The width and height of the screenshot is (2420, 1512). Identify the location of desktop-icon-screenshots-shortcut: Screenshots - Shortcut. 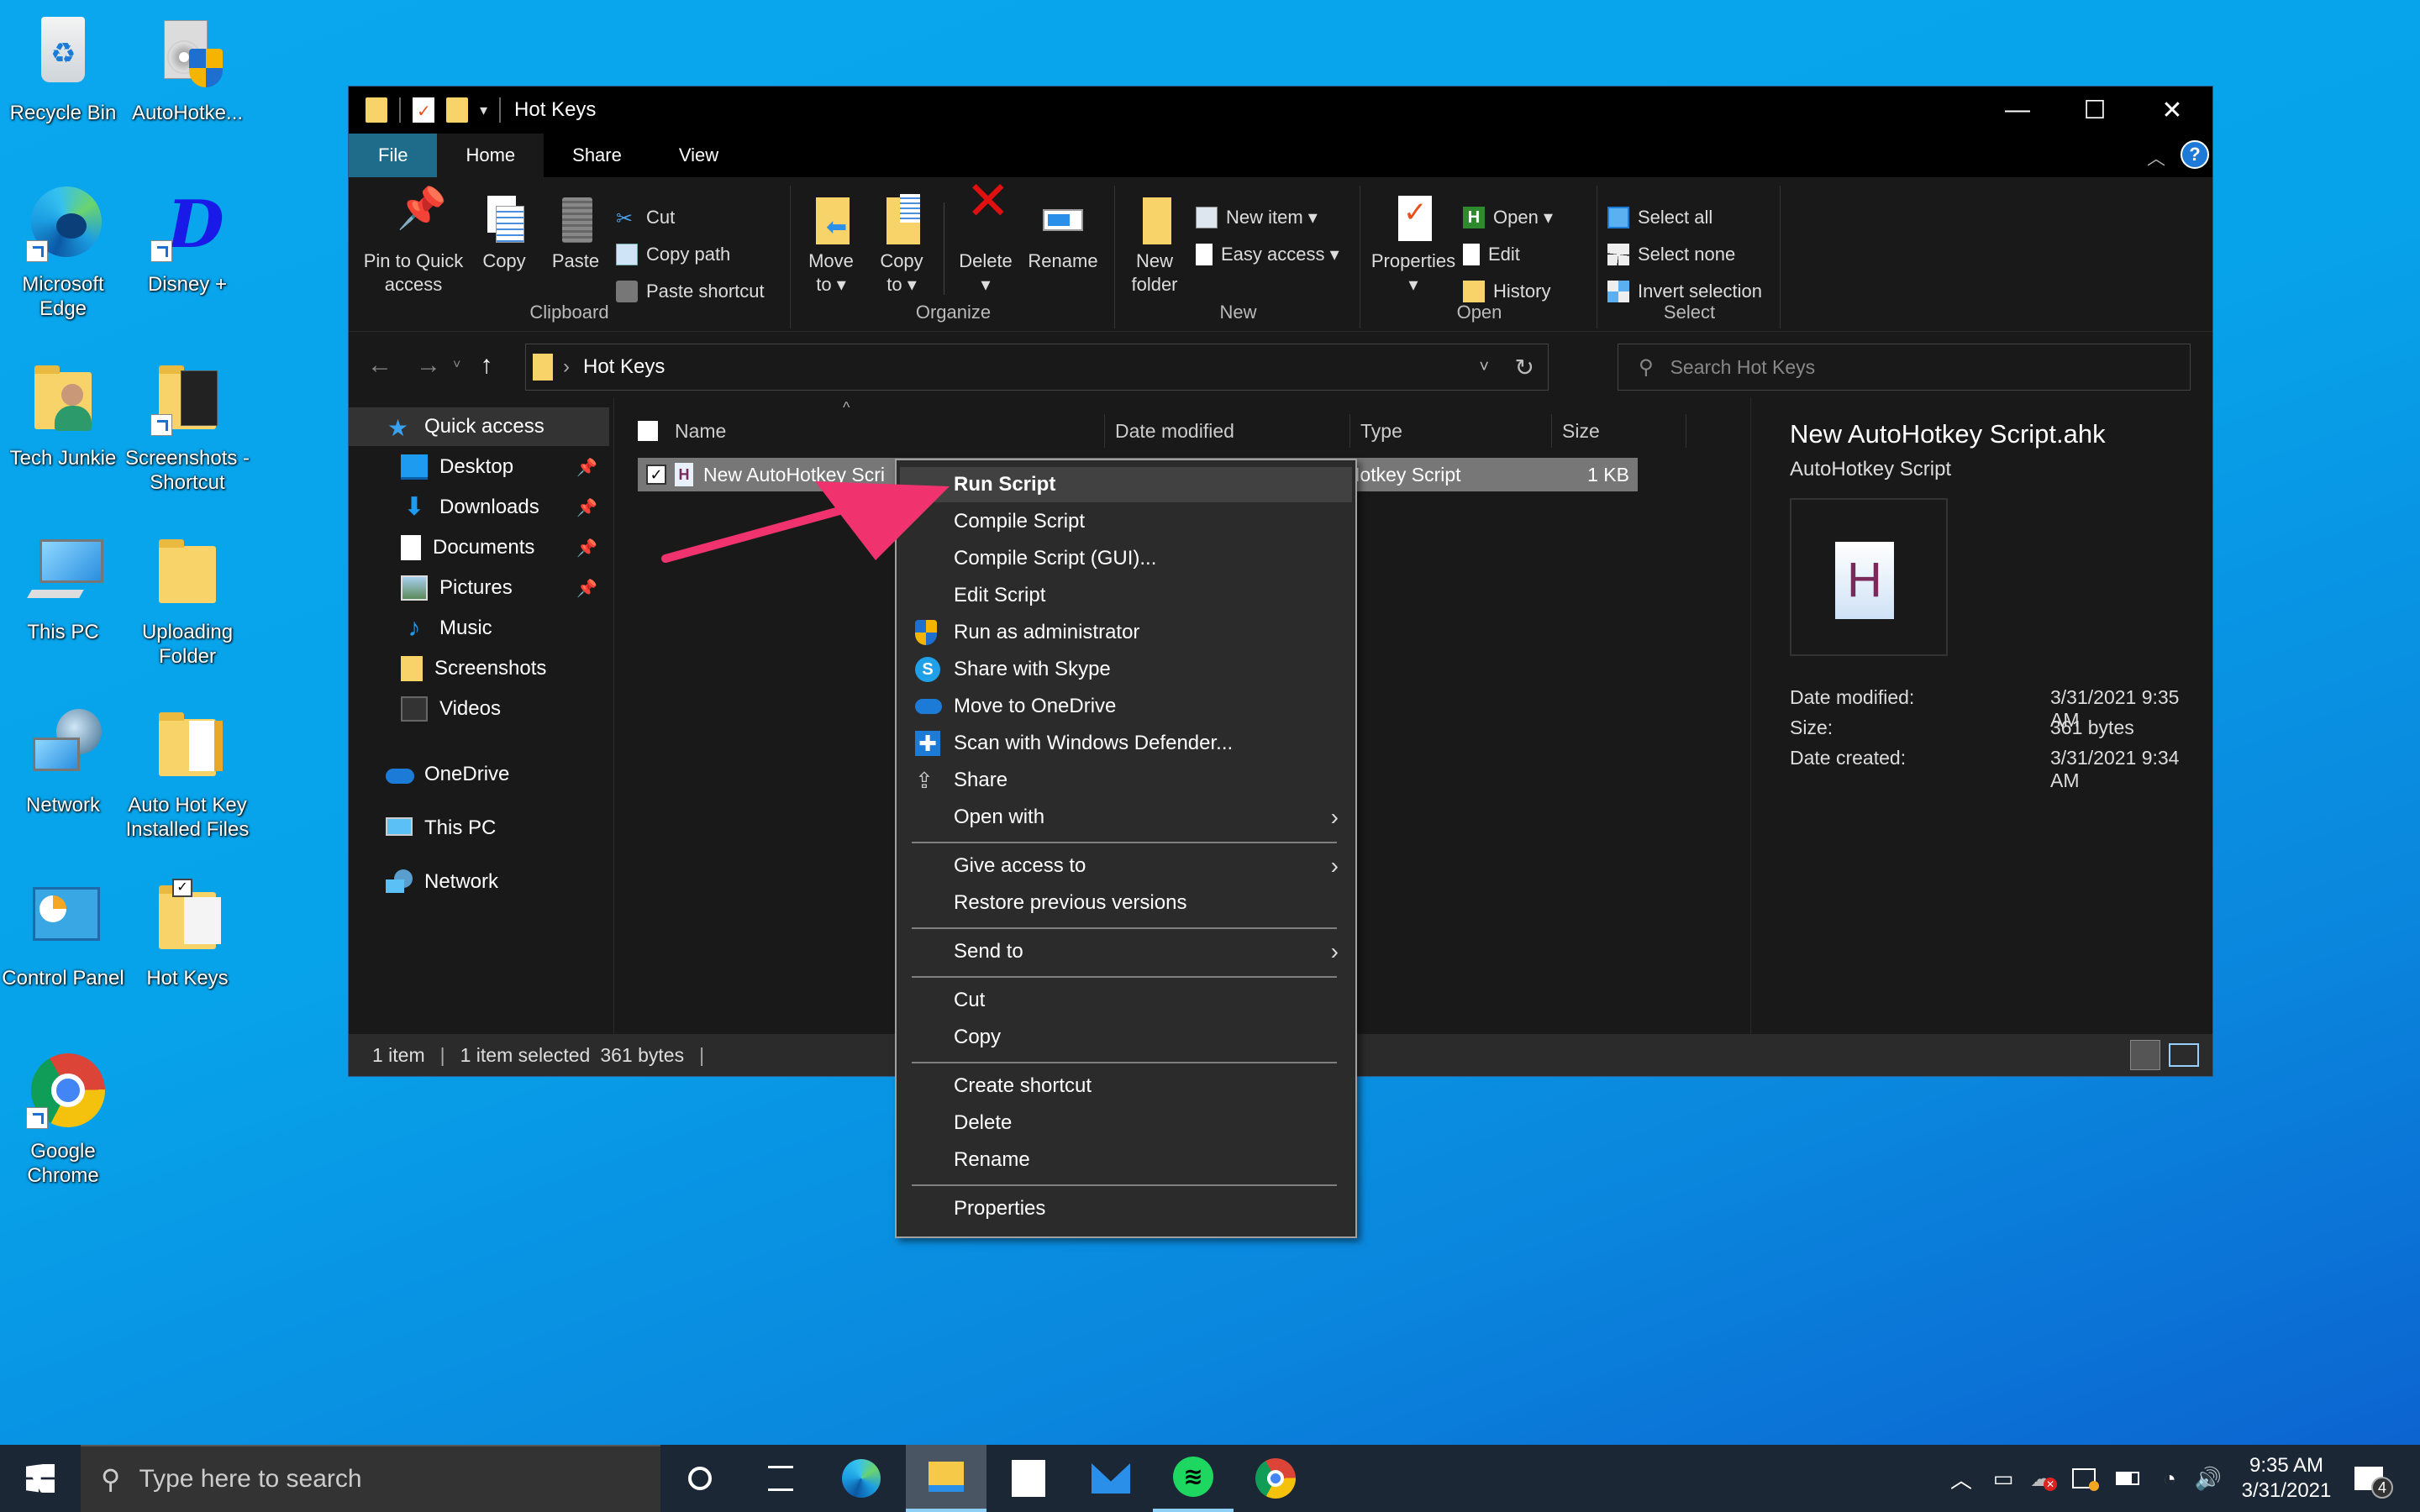
(187, 426).